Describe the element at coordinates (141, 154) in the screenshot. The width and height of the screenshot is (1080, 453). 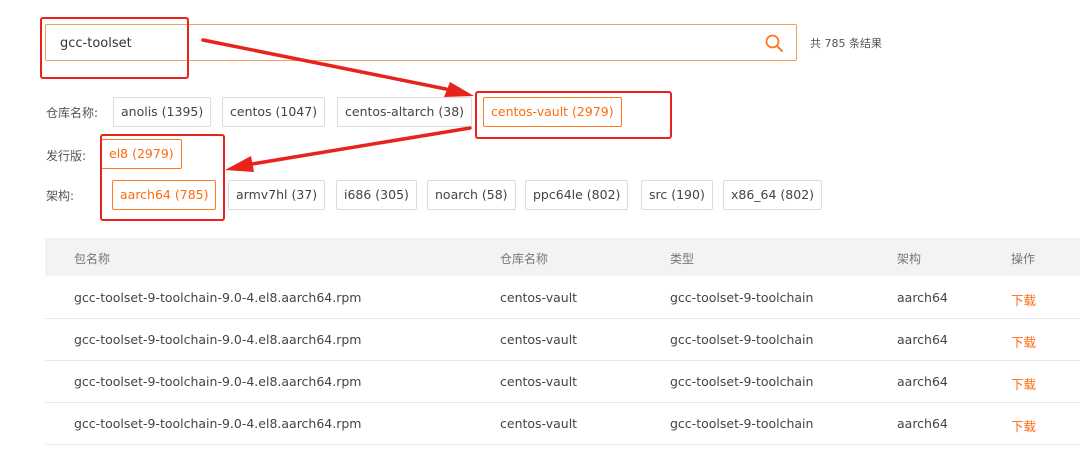
I see `release-option-el8: el8 (2979)` at that location.